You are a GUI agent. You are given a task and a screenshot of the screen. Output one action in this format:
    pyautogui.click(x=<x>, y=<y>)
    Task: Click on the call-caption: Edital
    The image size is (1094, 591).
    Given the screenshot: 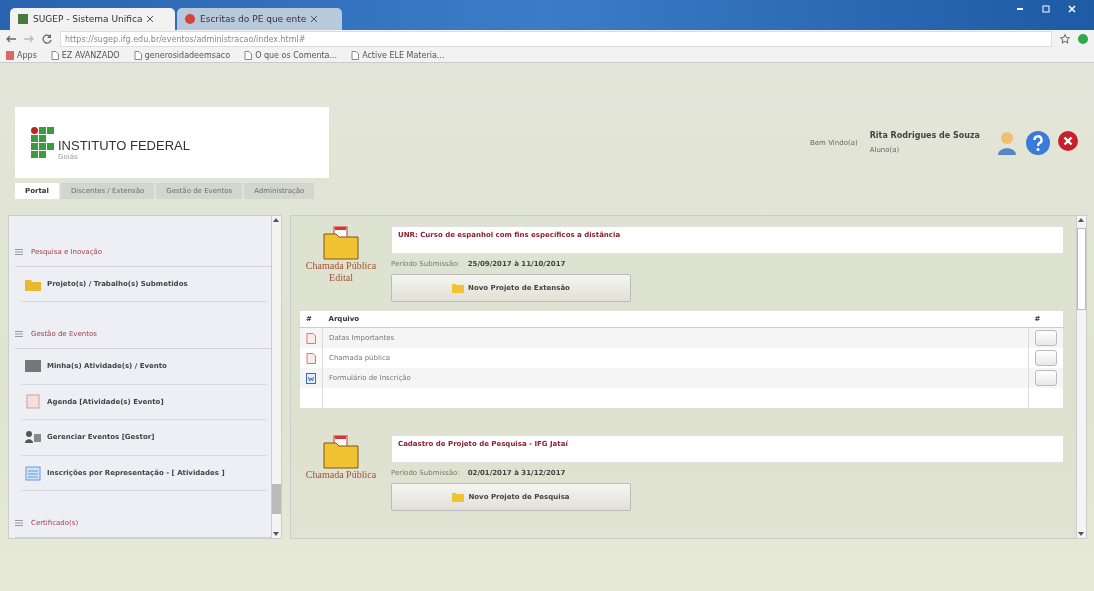 What is the action you would take?
    pyautogui.click(x=341, y=278)
    